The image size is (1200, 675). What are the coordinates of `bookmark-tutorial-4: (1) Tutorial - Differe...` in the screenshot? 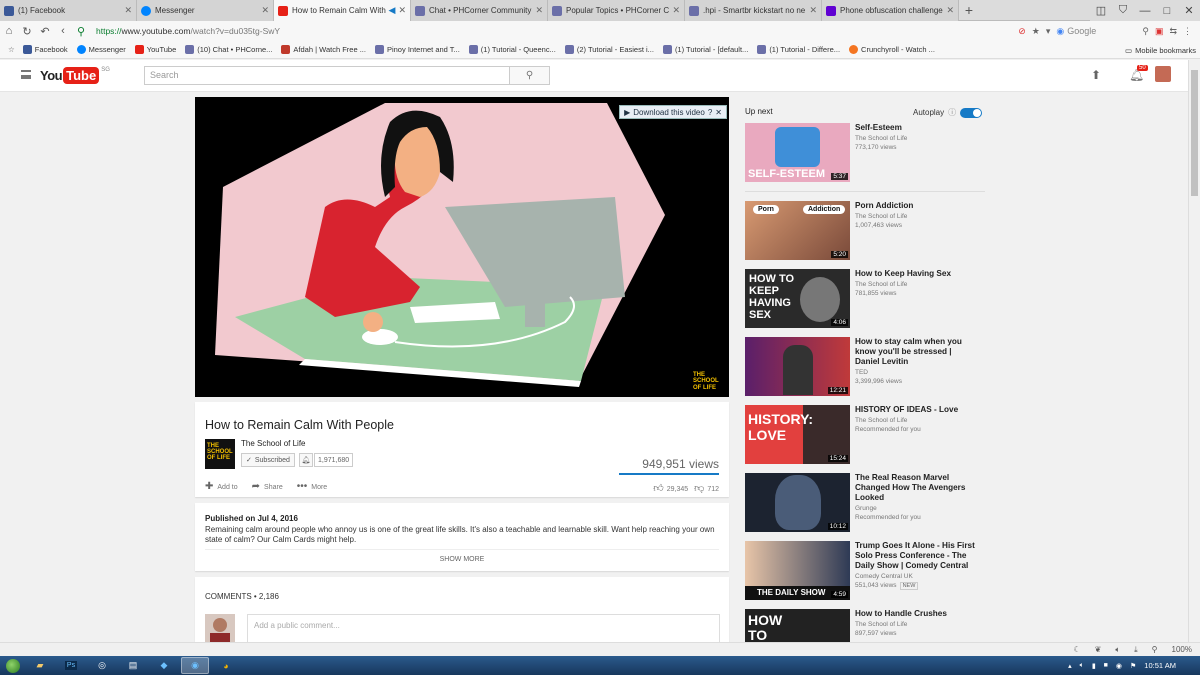 It's located at (798, 49).